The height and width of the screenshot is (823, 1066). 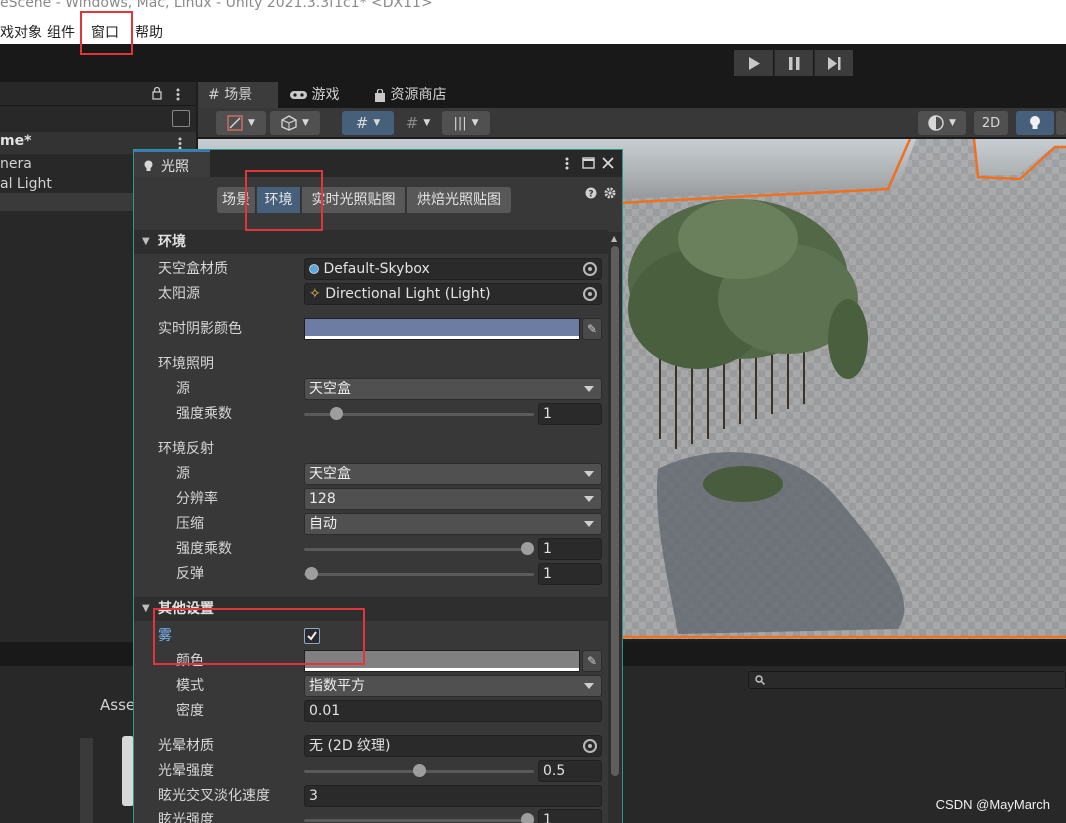 I want to click on flare-strength-slider, so click(x=419, y=816).